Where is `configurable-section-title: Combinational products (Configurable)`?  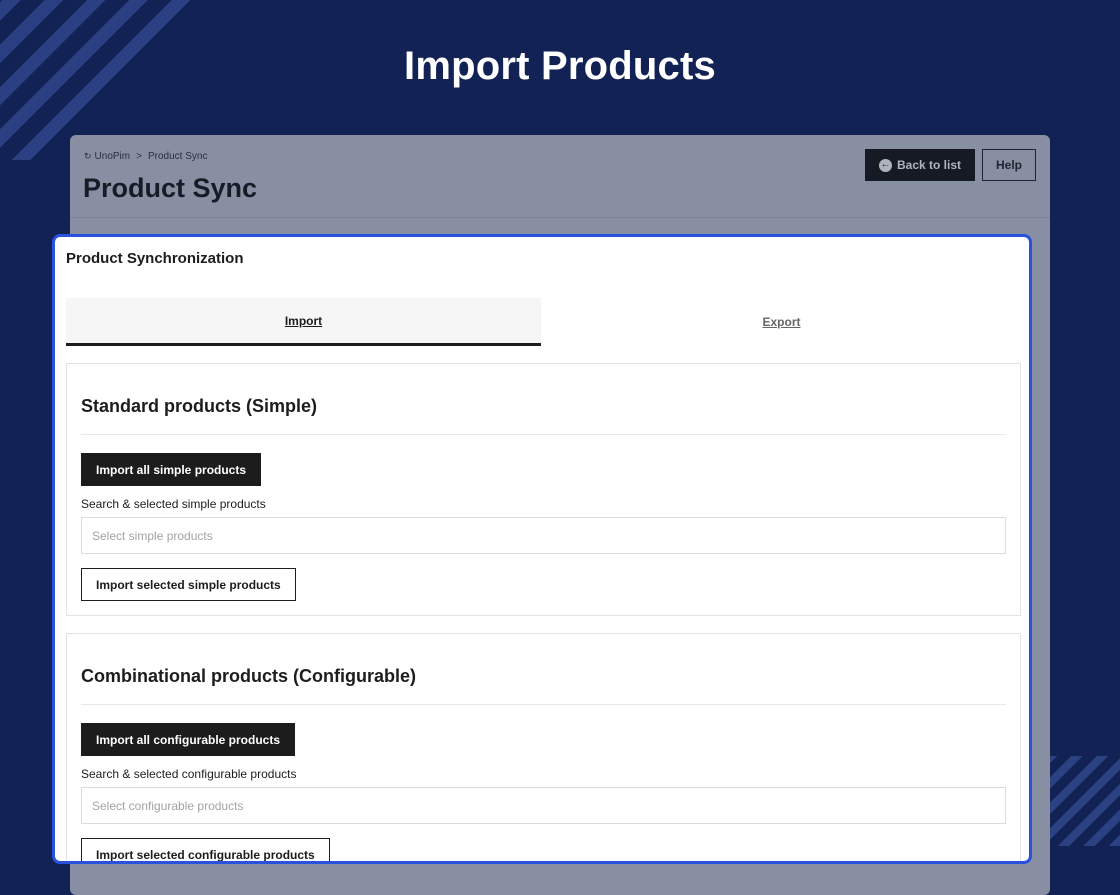 configurable-section-title: Combinational products (Configurable) is located at coordinates (248, 676).